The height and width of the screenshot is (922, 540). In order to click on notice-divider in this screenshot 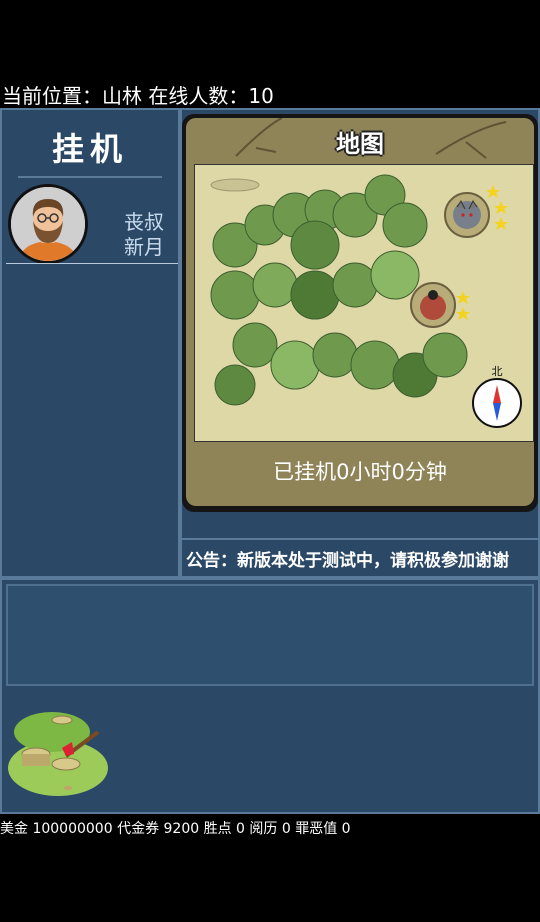, I will do `click(360, 539)`.